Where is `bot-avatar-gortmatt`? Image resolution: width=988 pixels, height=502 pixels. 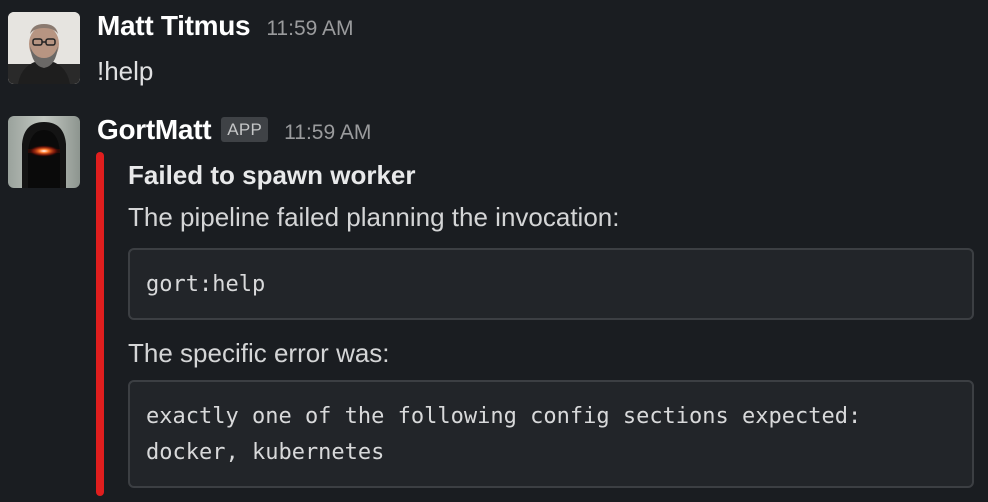 bot-avatar-gortmatt is located at coordinates (44, 152).